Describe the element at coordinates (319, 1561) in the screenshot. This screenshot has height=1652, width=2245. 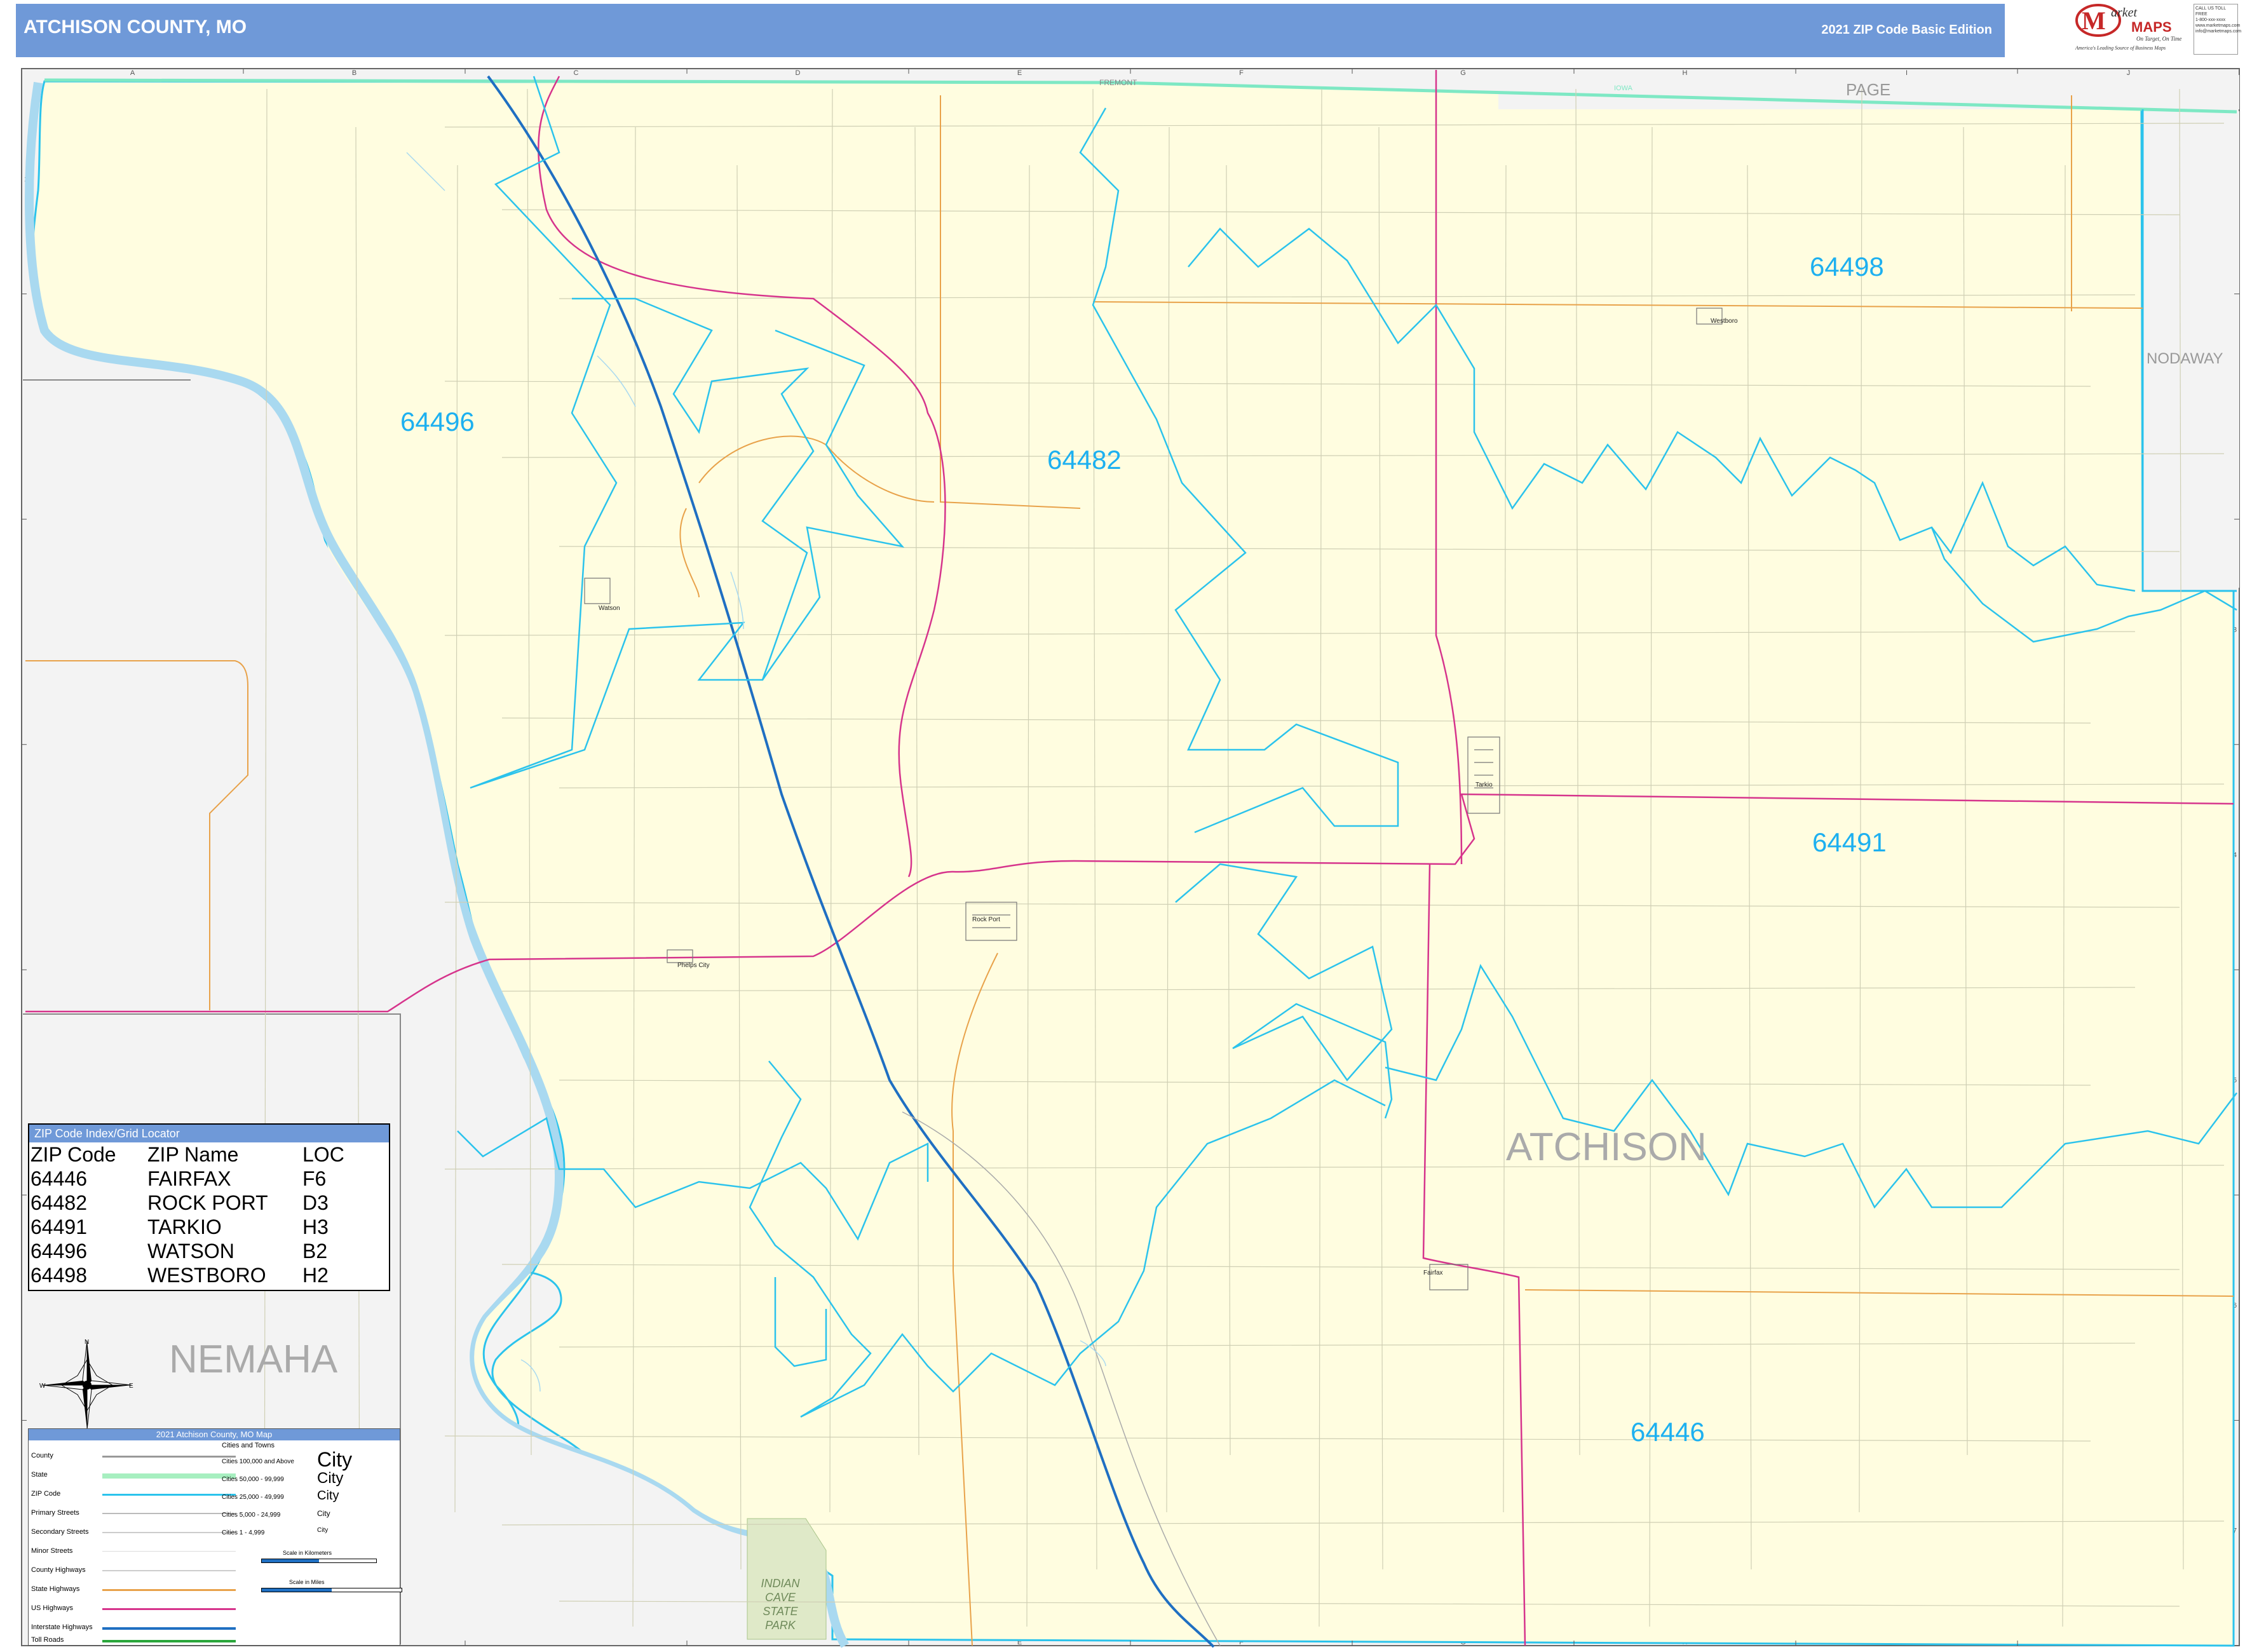
I see `scale-bar-km` at that location.